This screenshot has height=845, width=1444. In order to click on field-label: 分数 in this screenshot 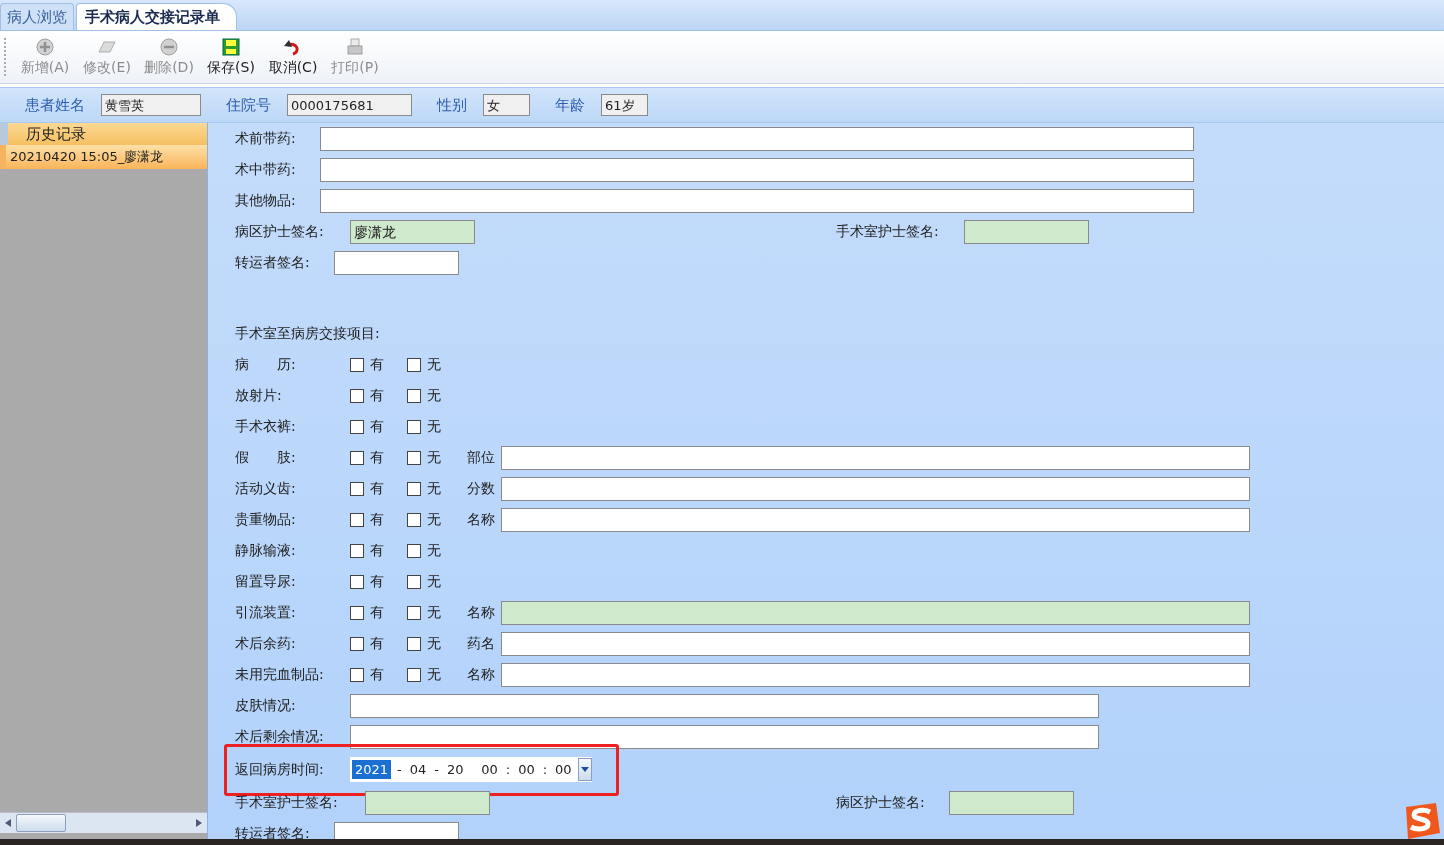, I will do `click(481, 488)`.